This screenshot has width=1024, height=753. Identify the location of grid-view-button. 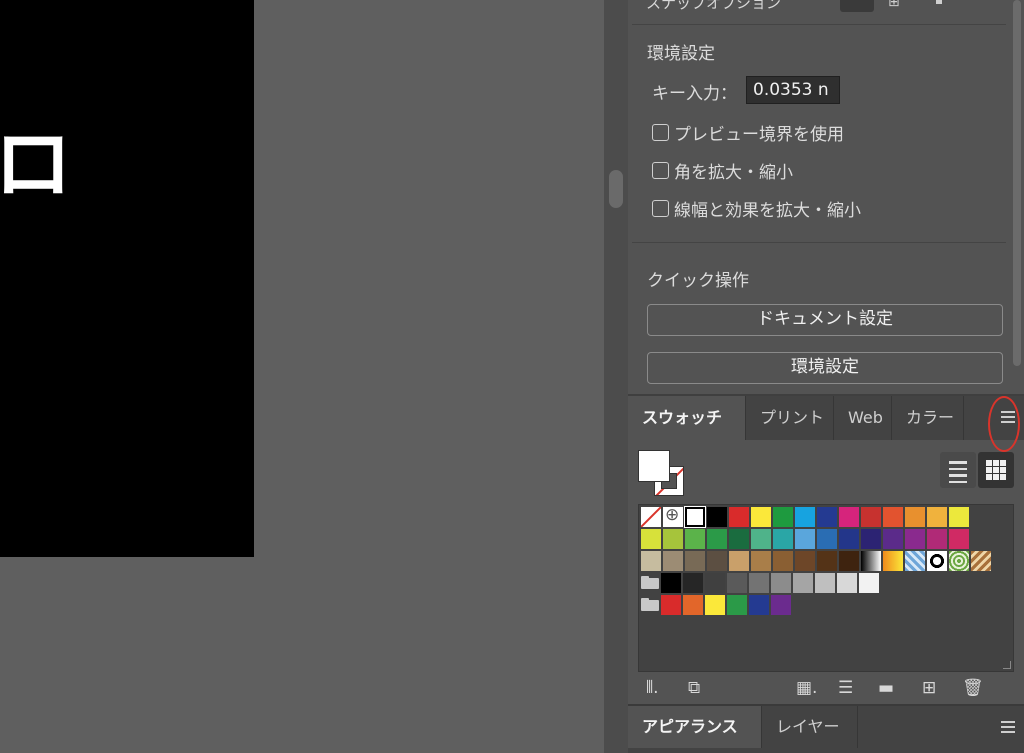
(996, 470).